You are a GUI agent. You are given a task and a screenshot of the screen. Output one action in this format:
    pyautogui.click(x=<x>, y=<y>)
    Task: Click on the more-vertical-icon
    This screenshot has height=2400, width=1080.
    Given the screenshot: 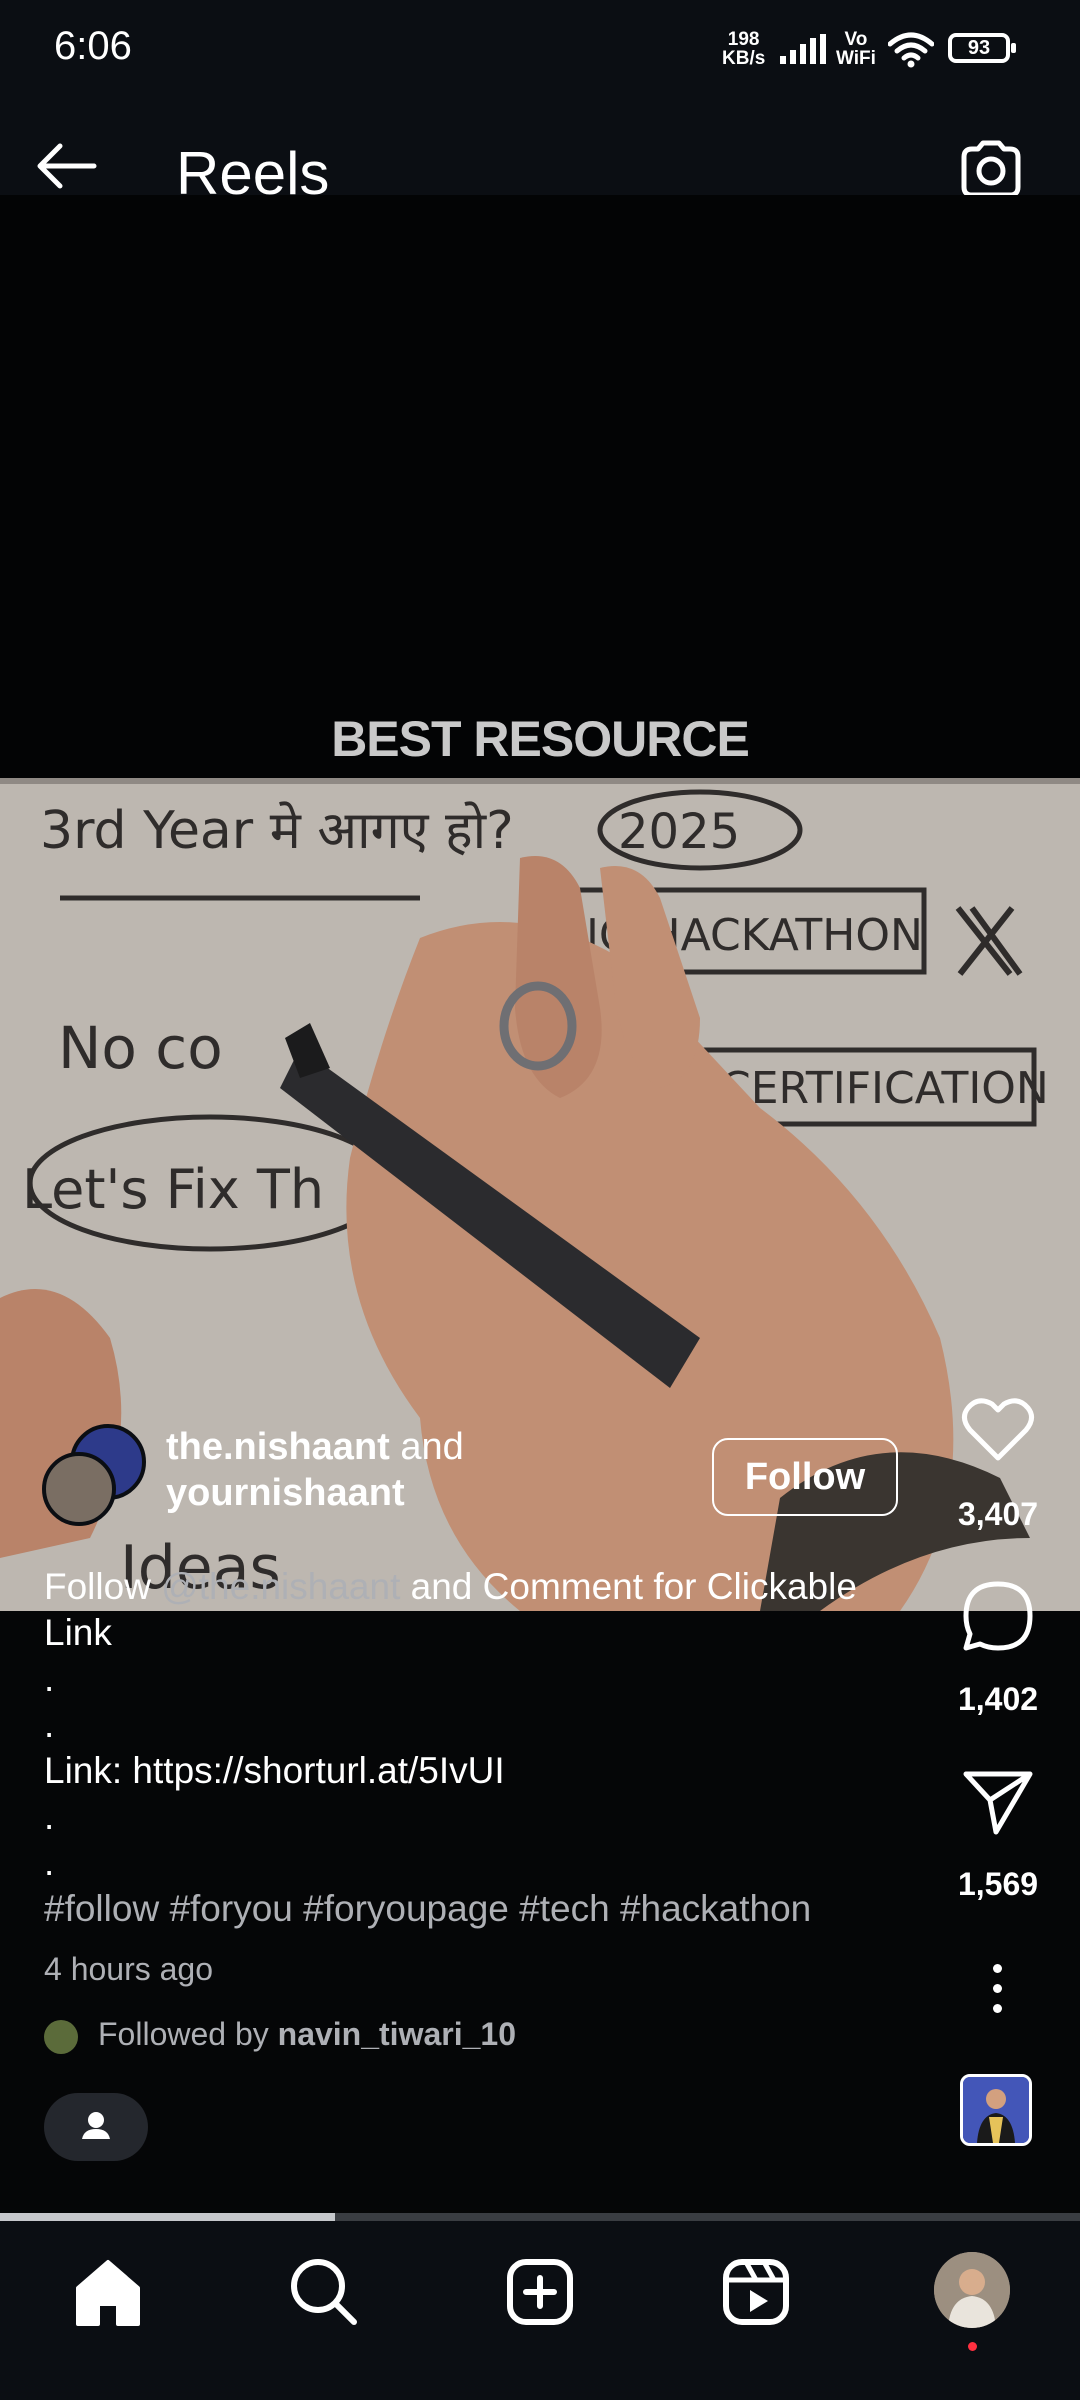 What is the action you would take?
    pyautogui.click(x=998, y=1994)
    